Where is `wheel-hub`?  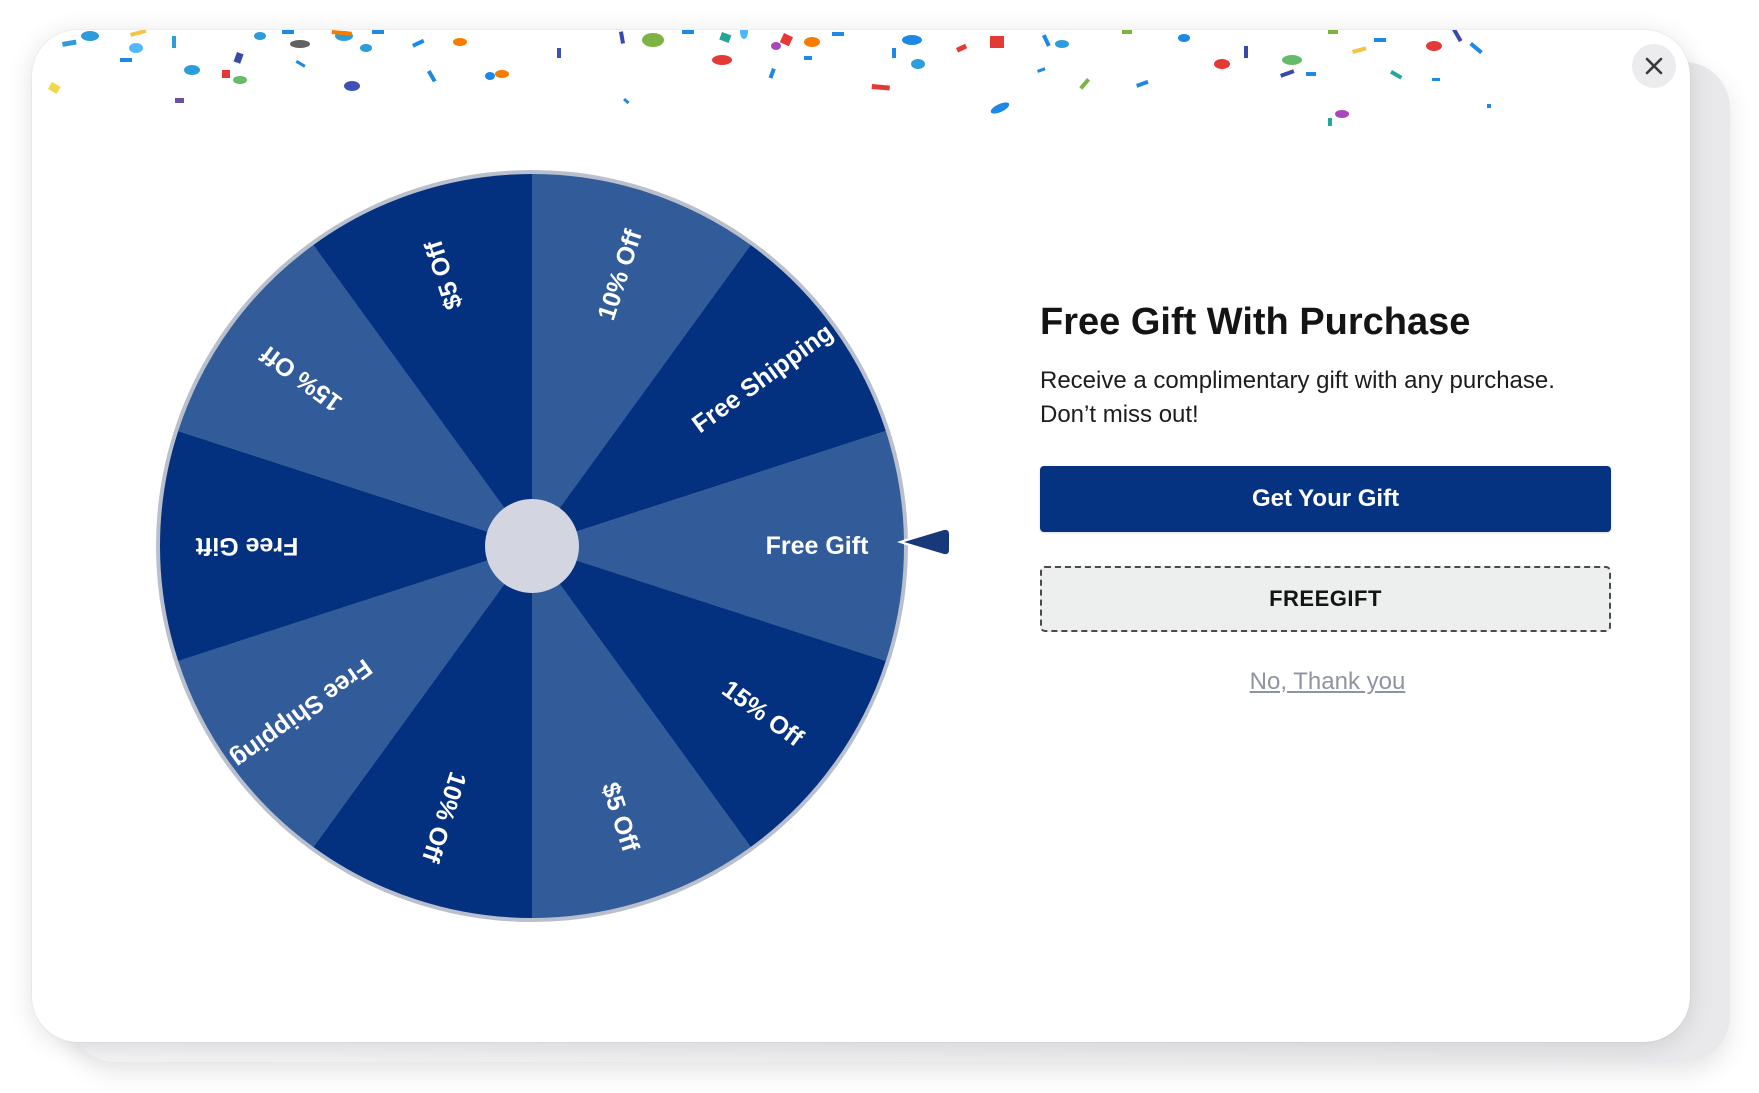
wheel-hub is located at coordinates (532, 546).